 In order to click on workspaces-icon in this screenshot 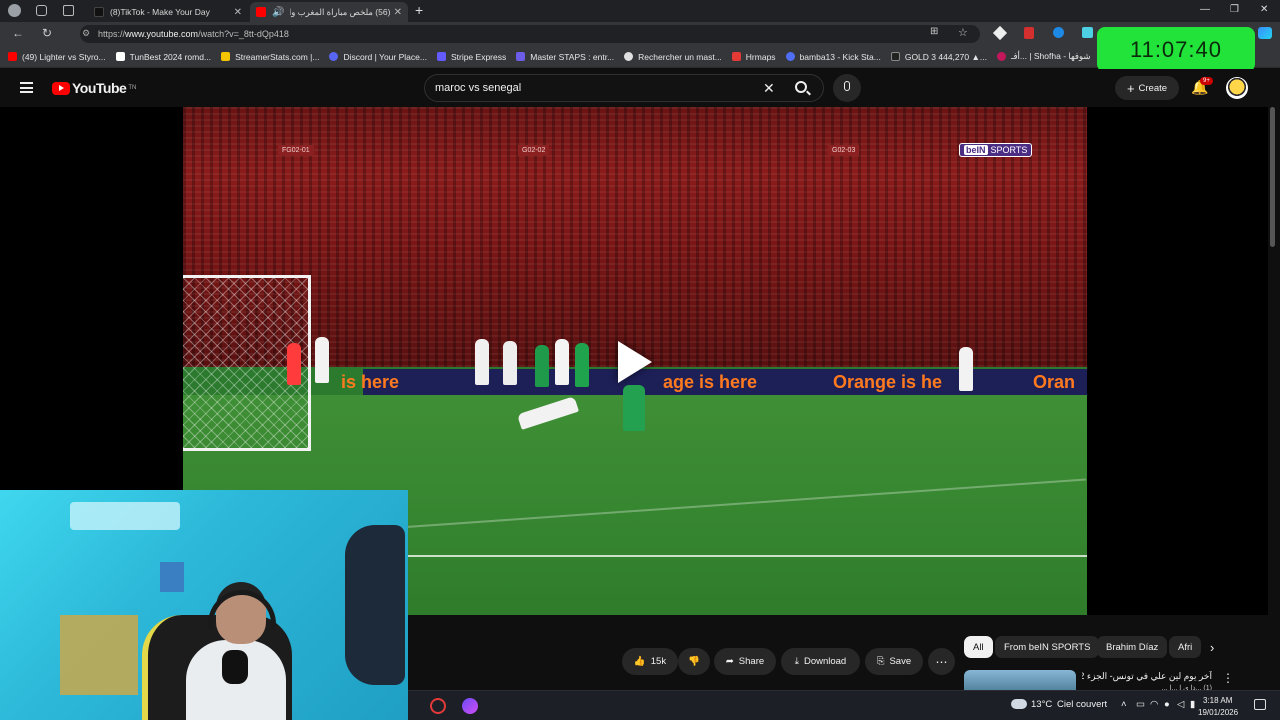, I will do `click(41, 10)`.